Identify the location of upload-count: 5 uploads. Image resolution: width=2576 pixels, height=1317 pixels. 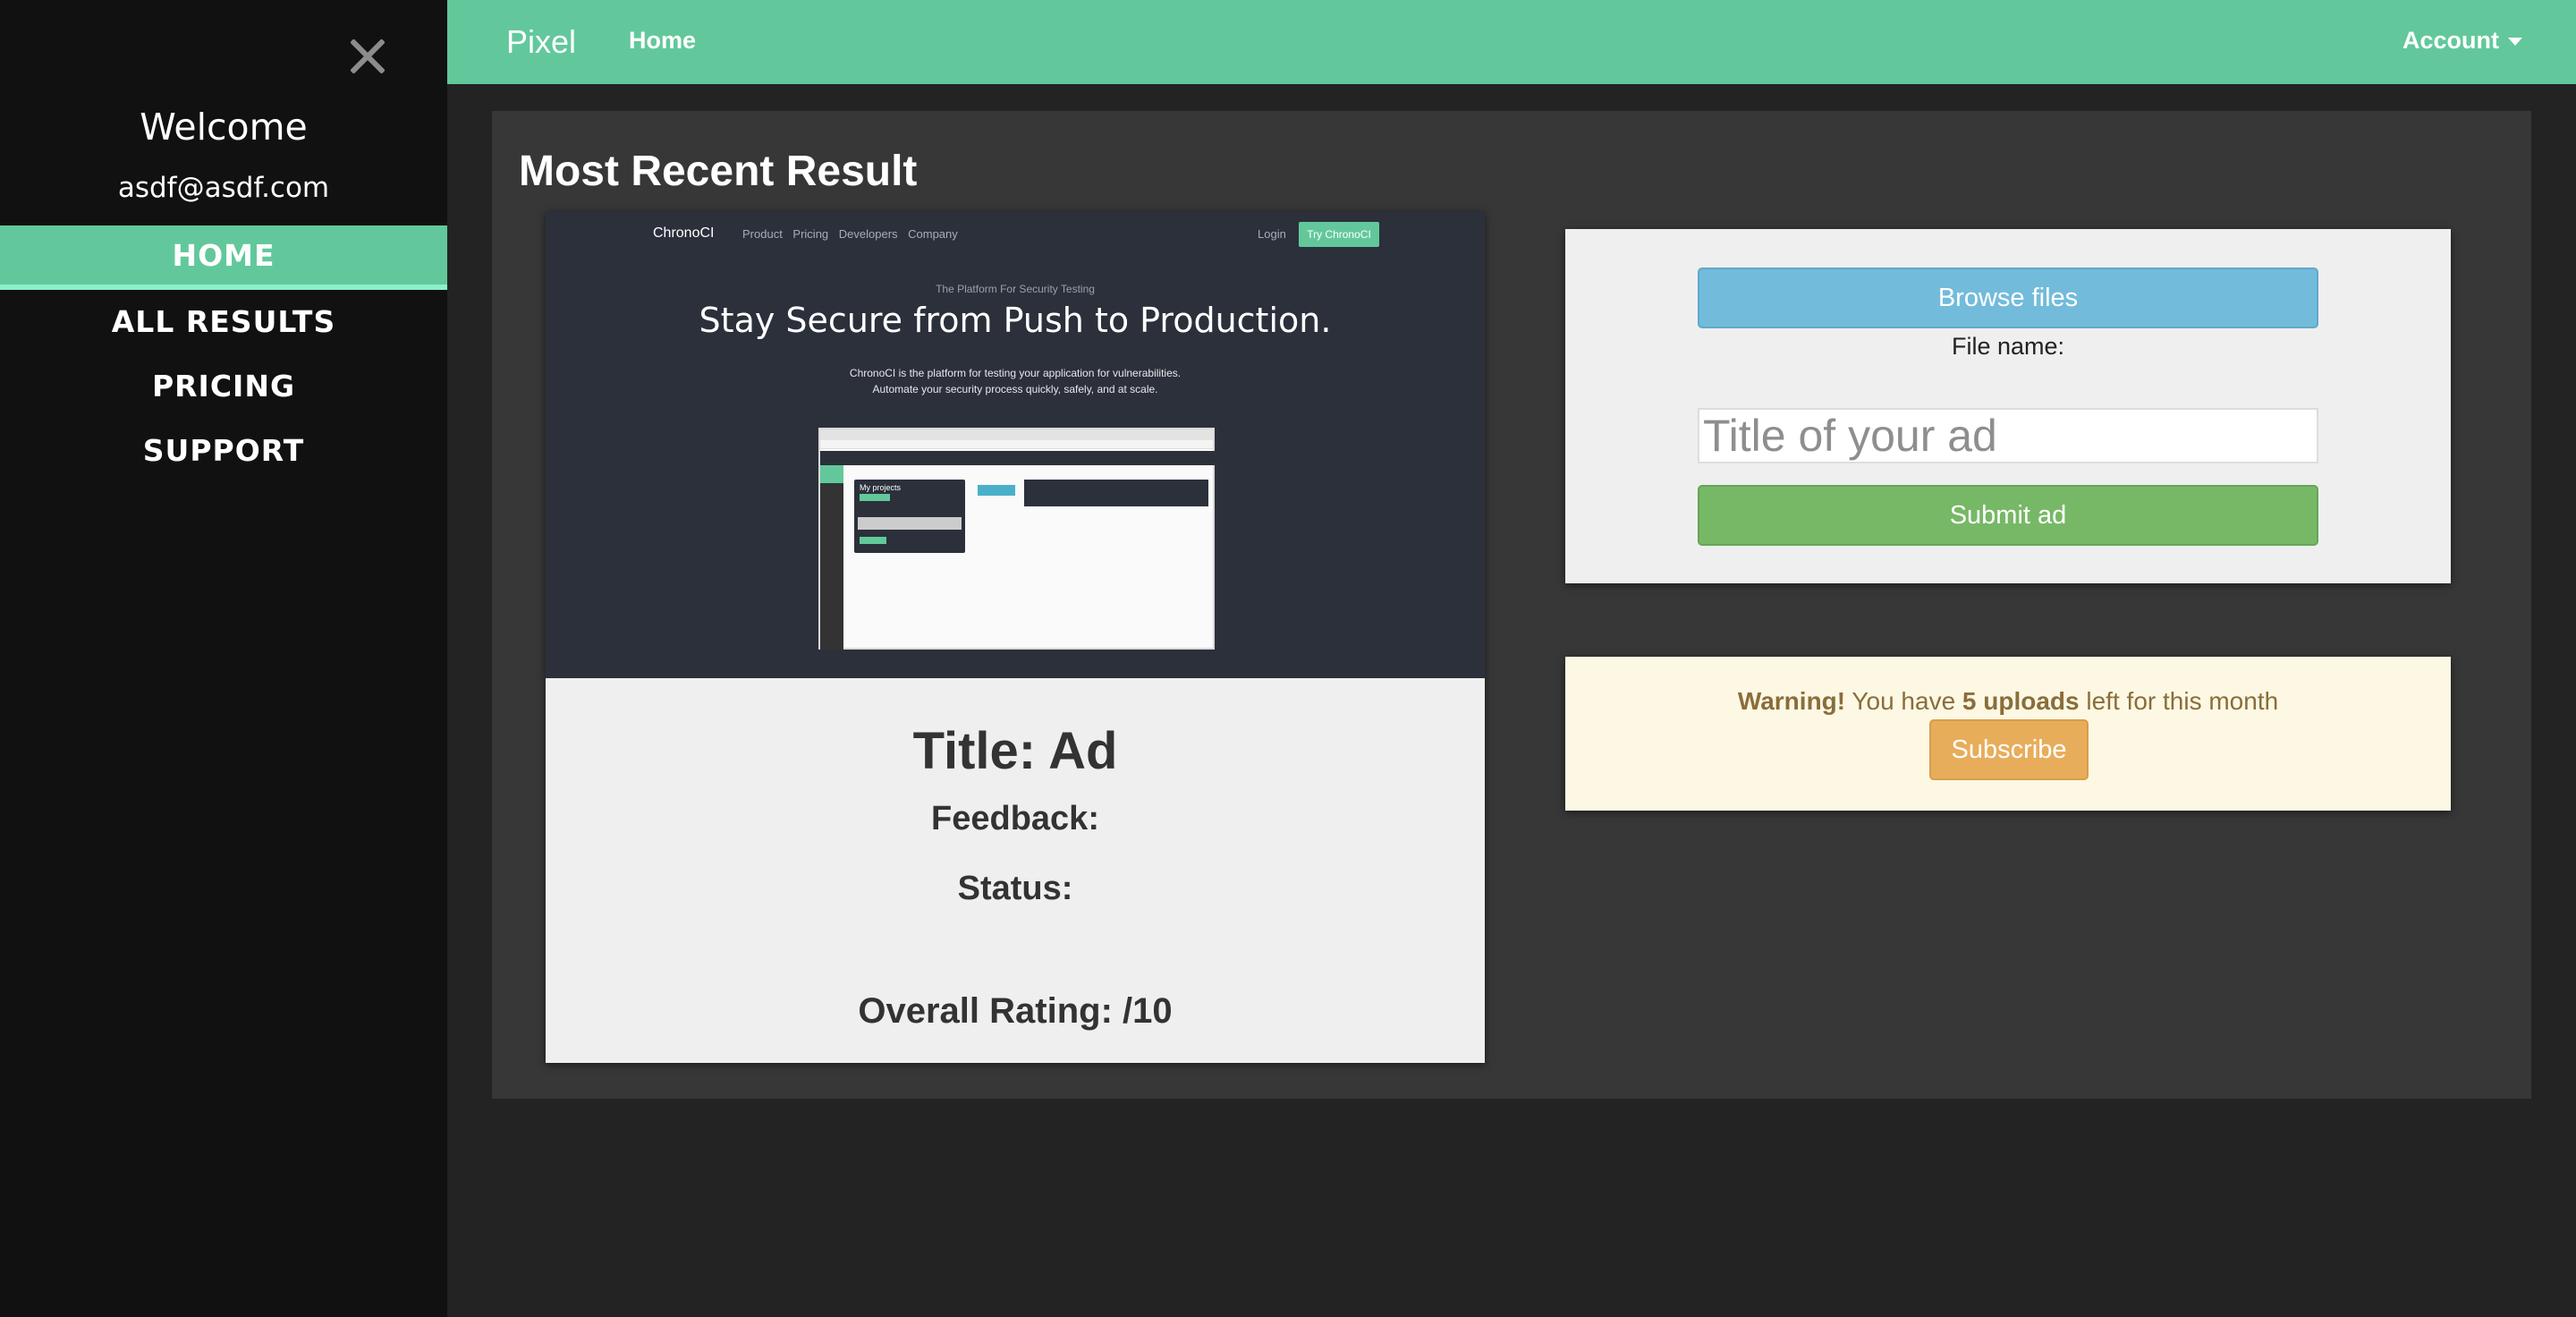
(2021, 701).